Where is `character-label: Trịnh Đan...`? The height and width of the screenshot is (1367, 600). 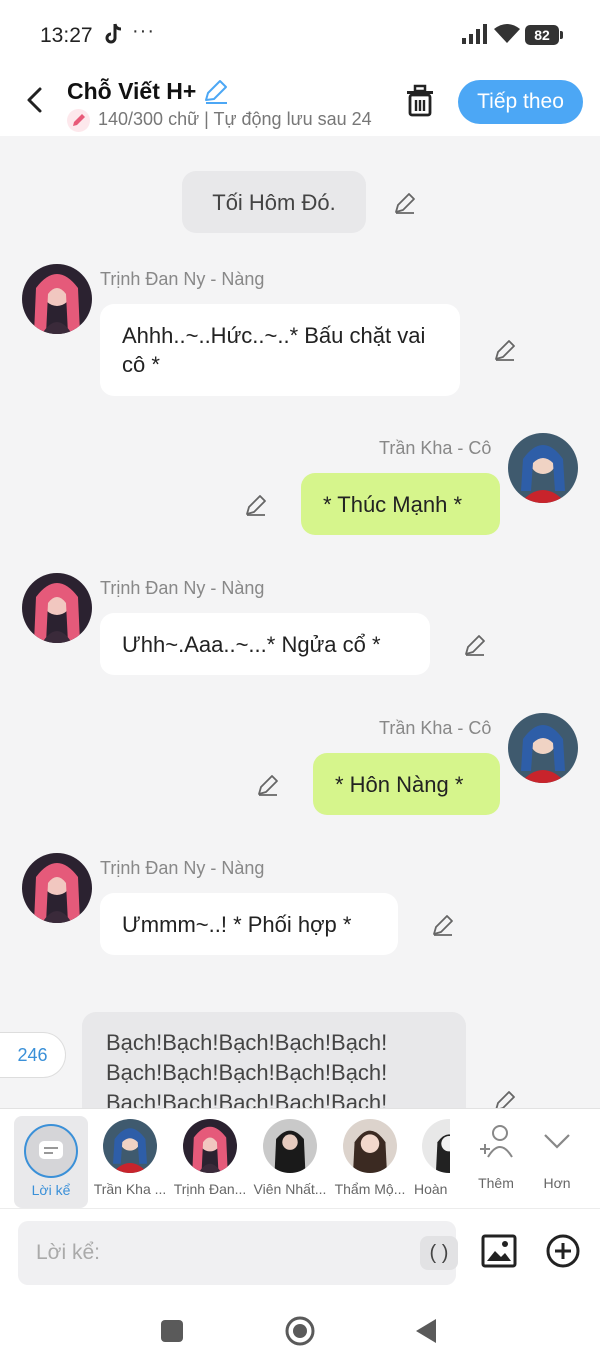 character-label: Trịnh Đan... is located at coordinates (210, 1189).